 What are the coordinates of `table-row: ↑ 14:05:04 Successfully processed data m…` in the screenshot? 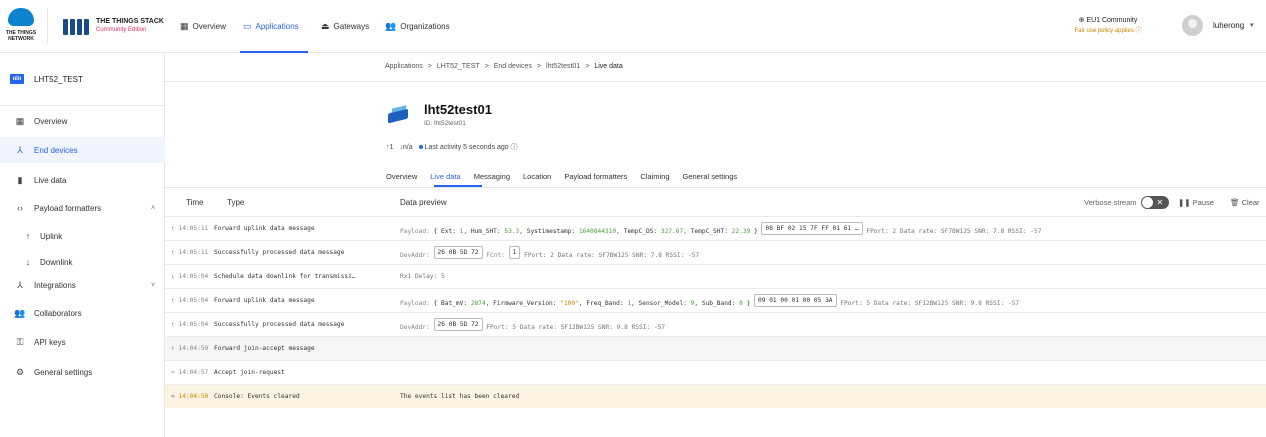 It's located at (715, 324).